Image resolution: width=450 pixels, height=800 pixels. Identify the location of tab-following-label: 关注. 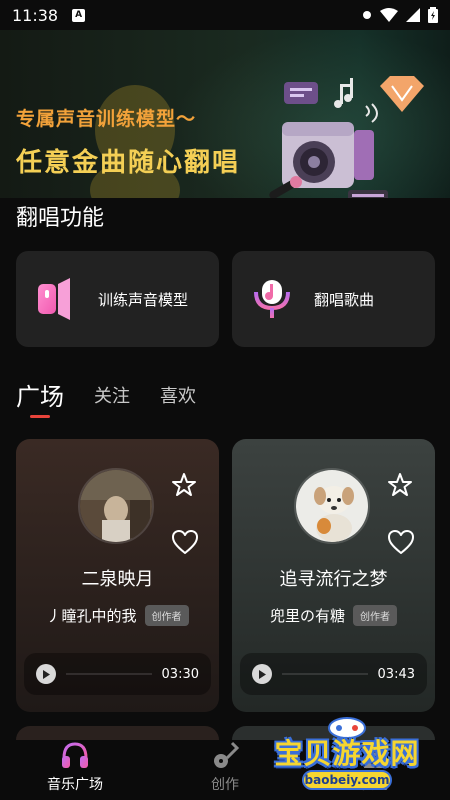
(112, 396).